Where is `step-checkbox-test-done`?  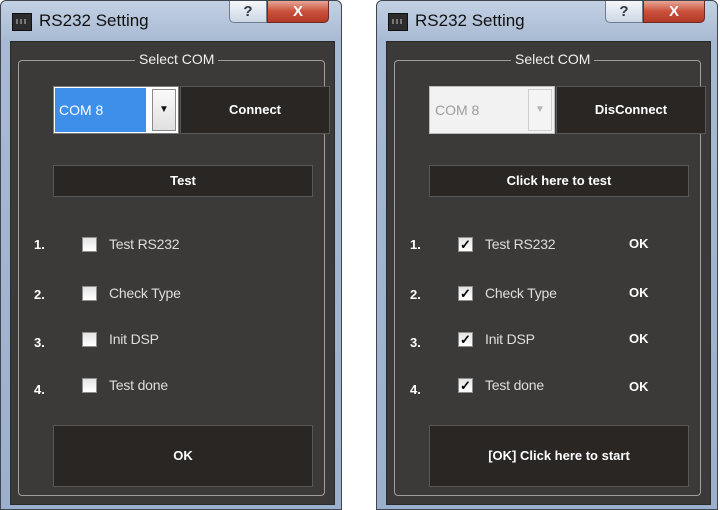 step-checkbox-test-done is located at coordinates (89, 385).